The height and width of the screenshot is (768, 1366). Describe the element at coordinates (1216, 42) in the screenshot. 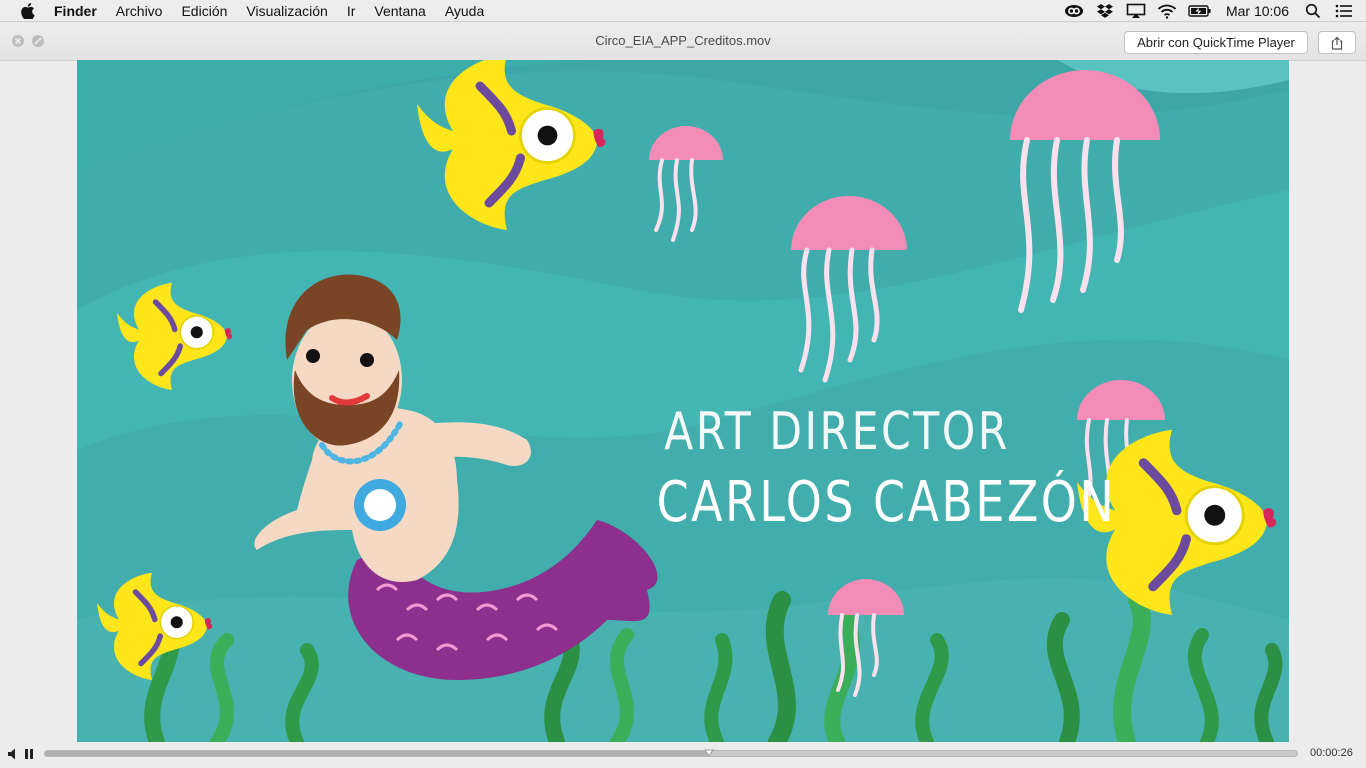

I see `open-with-quicktime-button: Abrir con QuickTime Player` at that location.